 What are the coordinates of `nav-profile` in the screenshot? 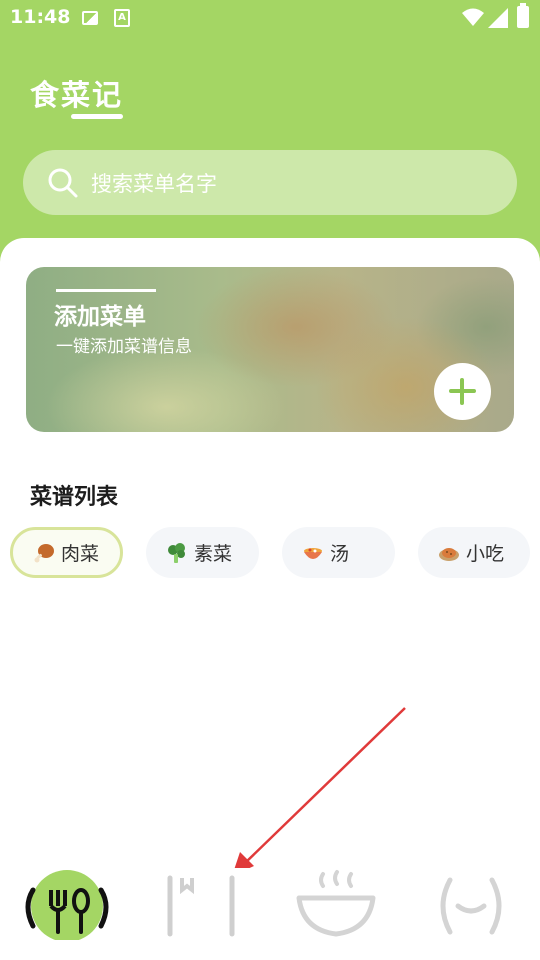 It's located at (470, 904).